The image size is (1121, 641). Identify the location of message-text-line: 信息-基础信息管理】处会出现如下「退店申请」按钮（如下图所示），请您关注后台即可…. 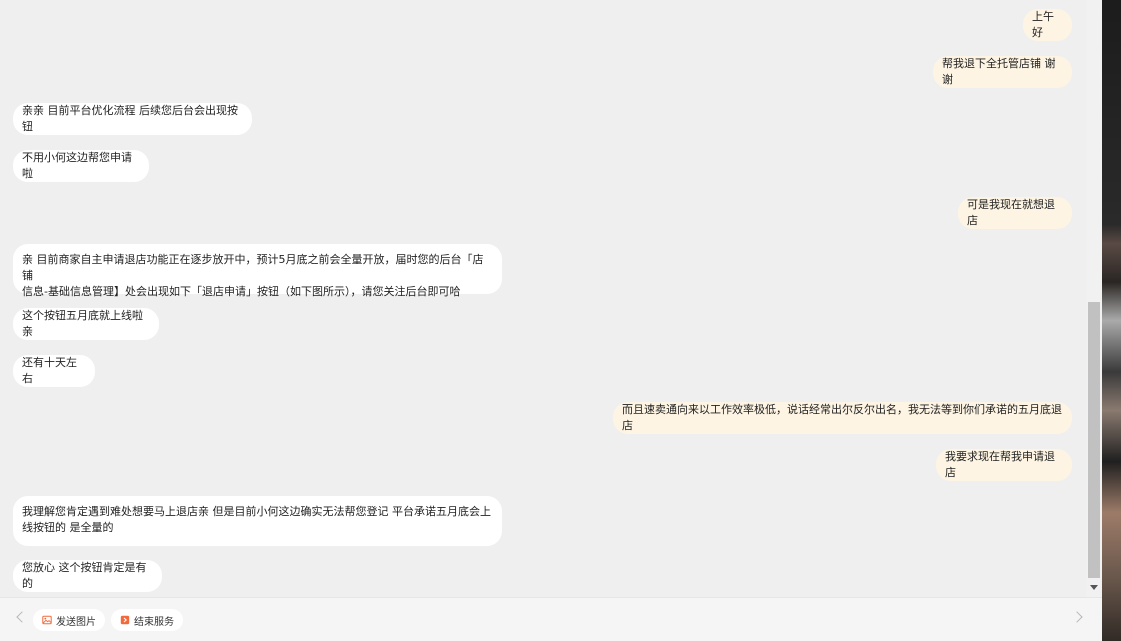
(241, 291).